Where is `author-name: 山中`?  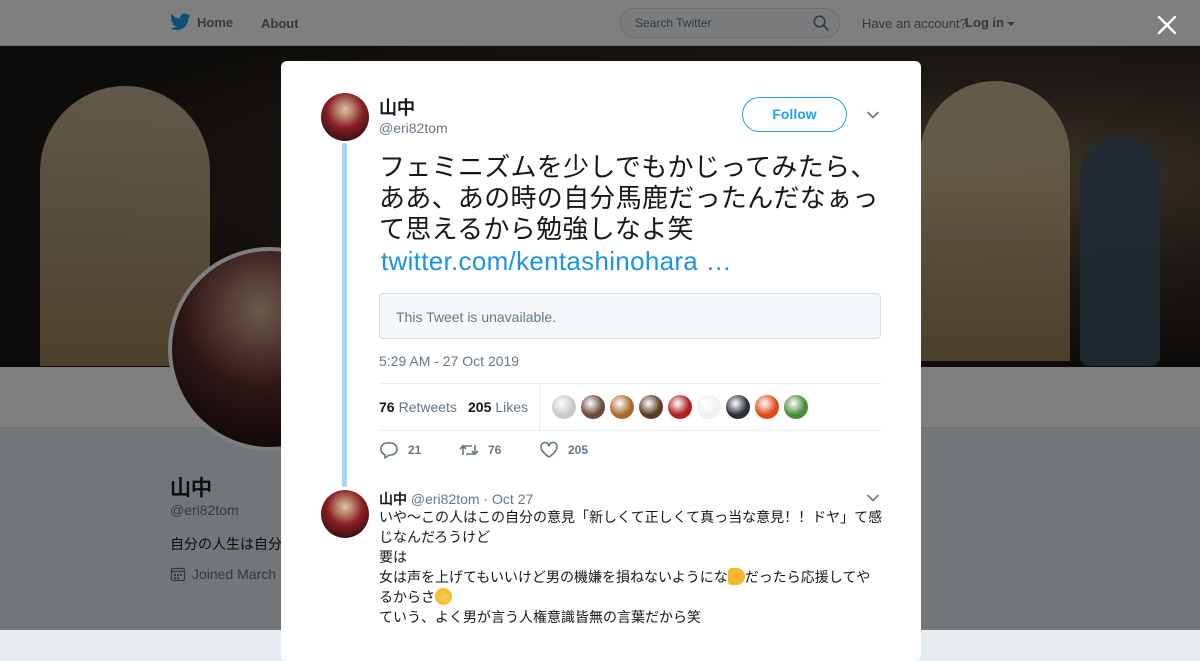 author-name: 山中 is located at coordinates (397, 107).